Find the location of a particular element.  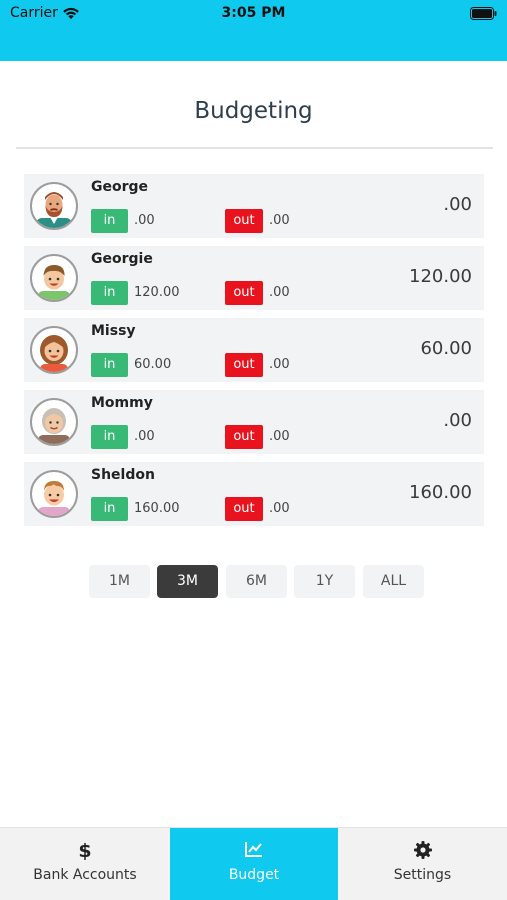

person-row-george: George in .00 out .00 .00 is located at coordinates (254, 206).